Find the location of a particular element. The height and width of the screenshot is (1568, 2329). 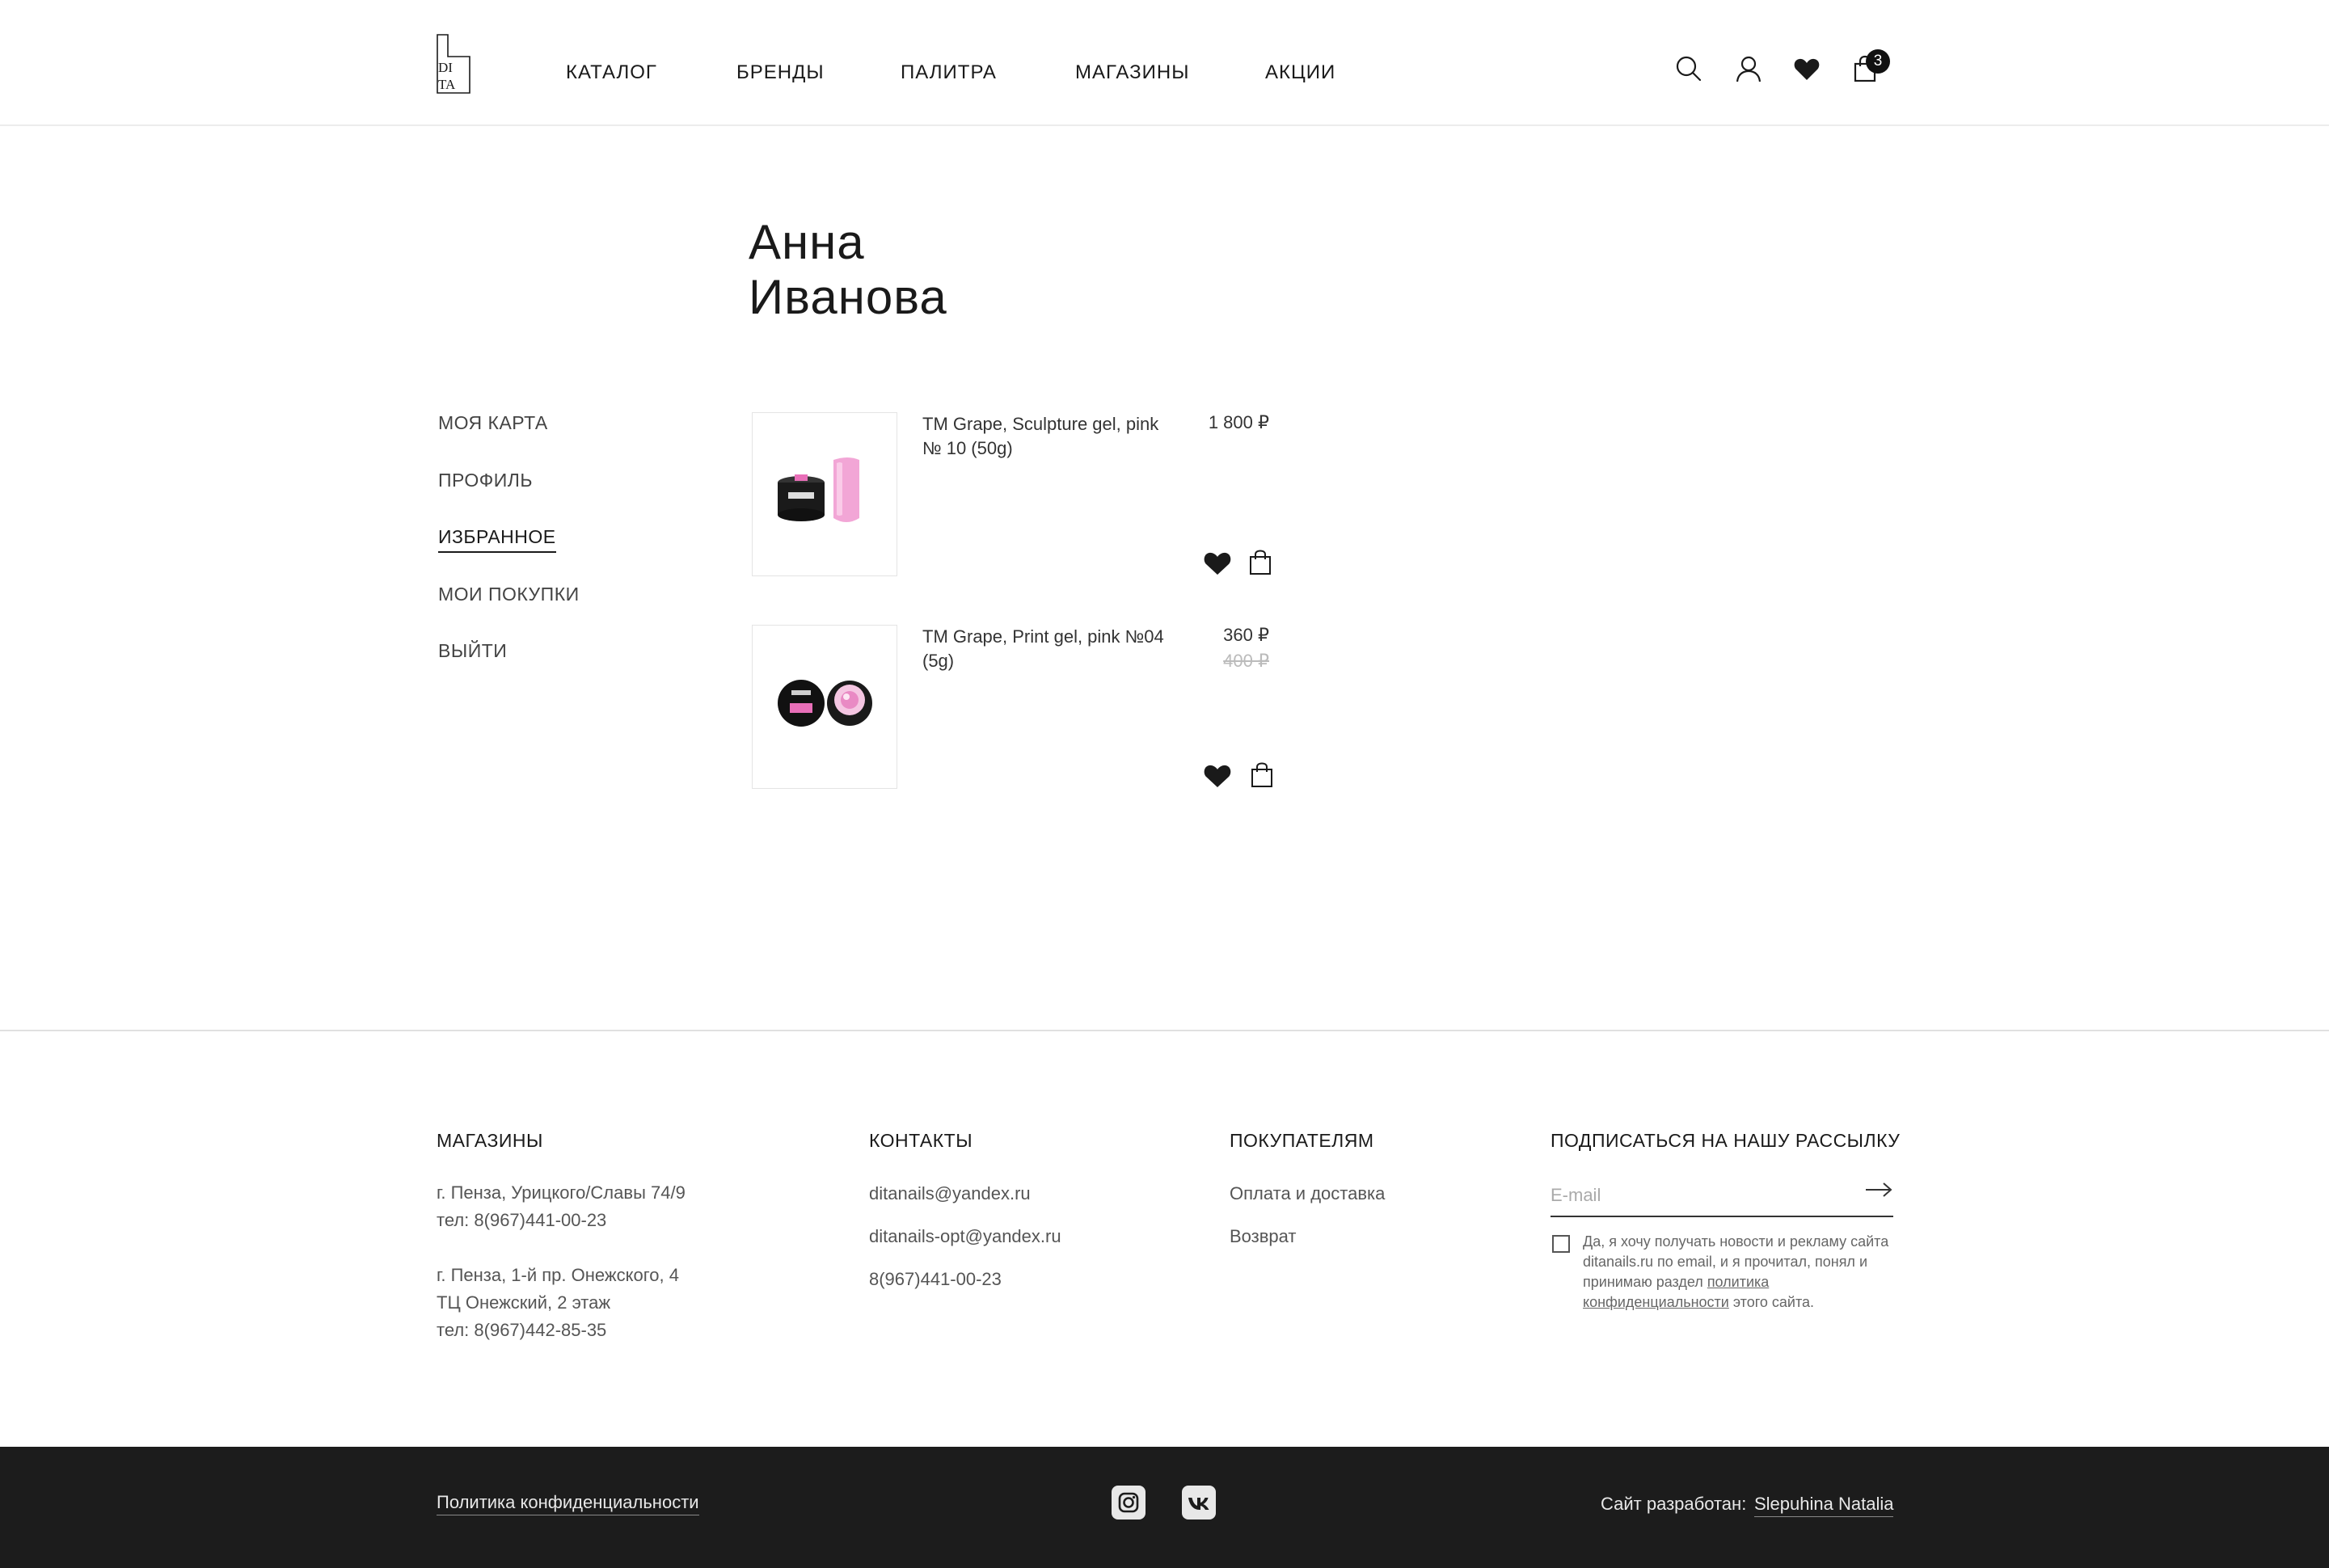

product-old-price: 400 ₽ is located at coordinates (1246, 661).